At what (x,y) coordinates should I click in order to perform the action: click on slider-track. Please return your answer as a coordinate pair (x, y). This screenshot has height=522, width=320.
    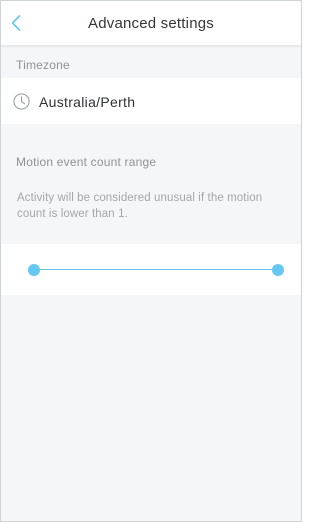
    Looking at the image, I should click on (157, 269).